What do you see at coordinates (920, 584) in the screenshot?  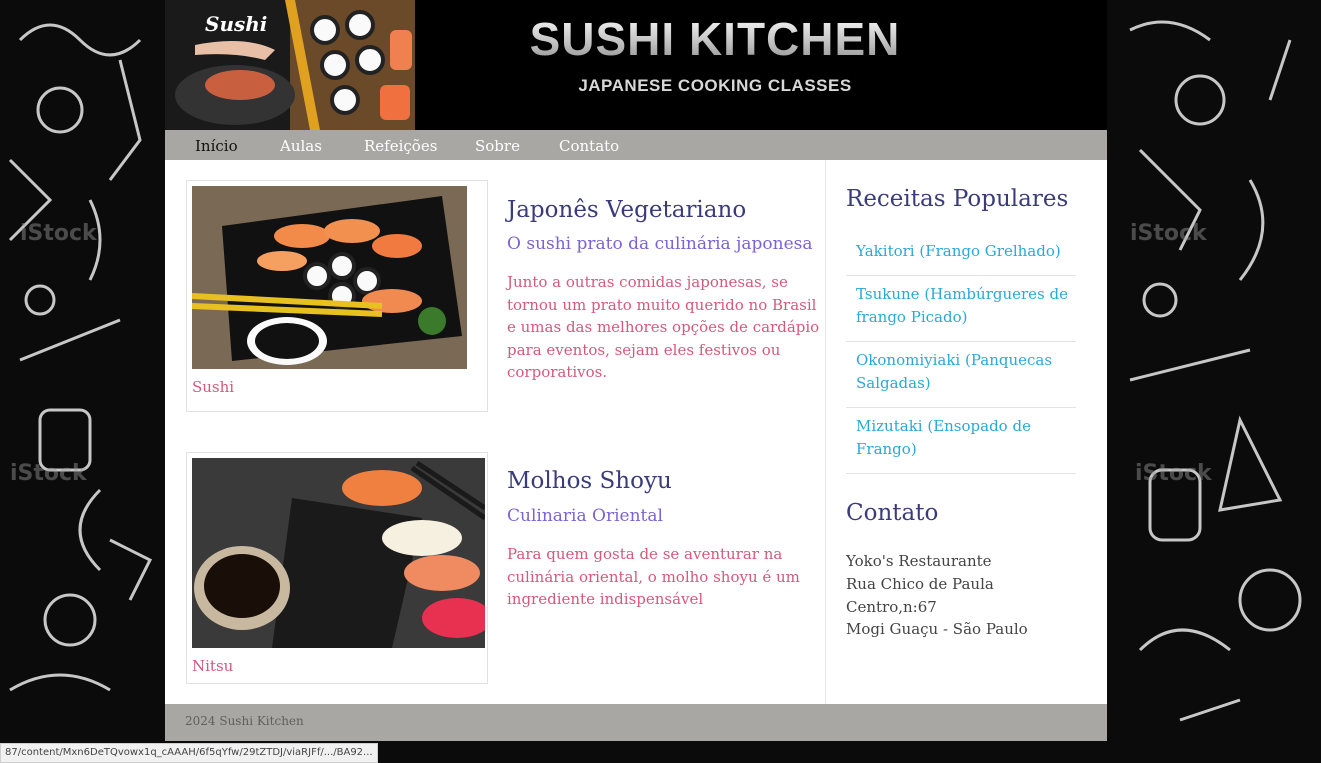 I see `contact-line: Rua Chico de Paula` at bounding box center [920, 584].